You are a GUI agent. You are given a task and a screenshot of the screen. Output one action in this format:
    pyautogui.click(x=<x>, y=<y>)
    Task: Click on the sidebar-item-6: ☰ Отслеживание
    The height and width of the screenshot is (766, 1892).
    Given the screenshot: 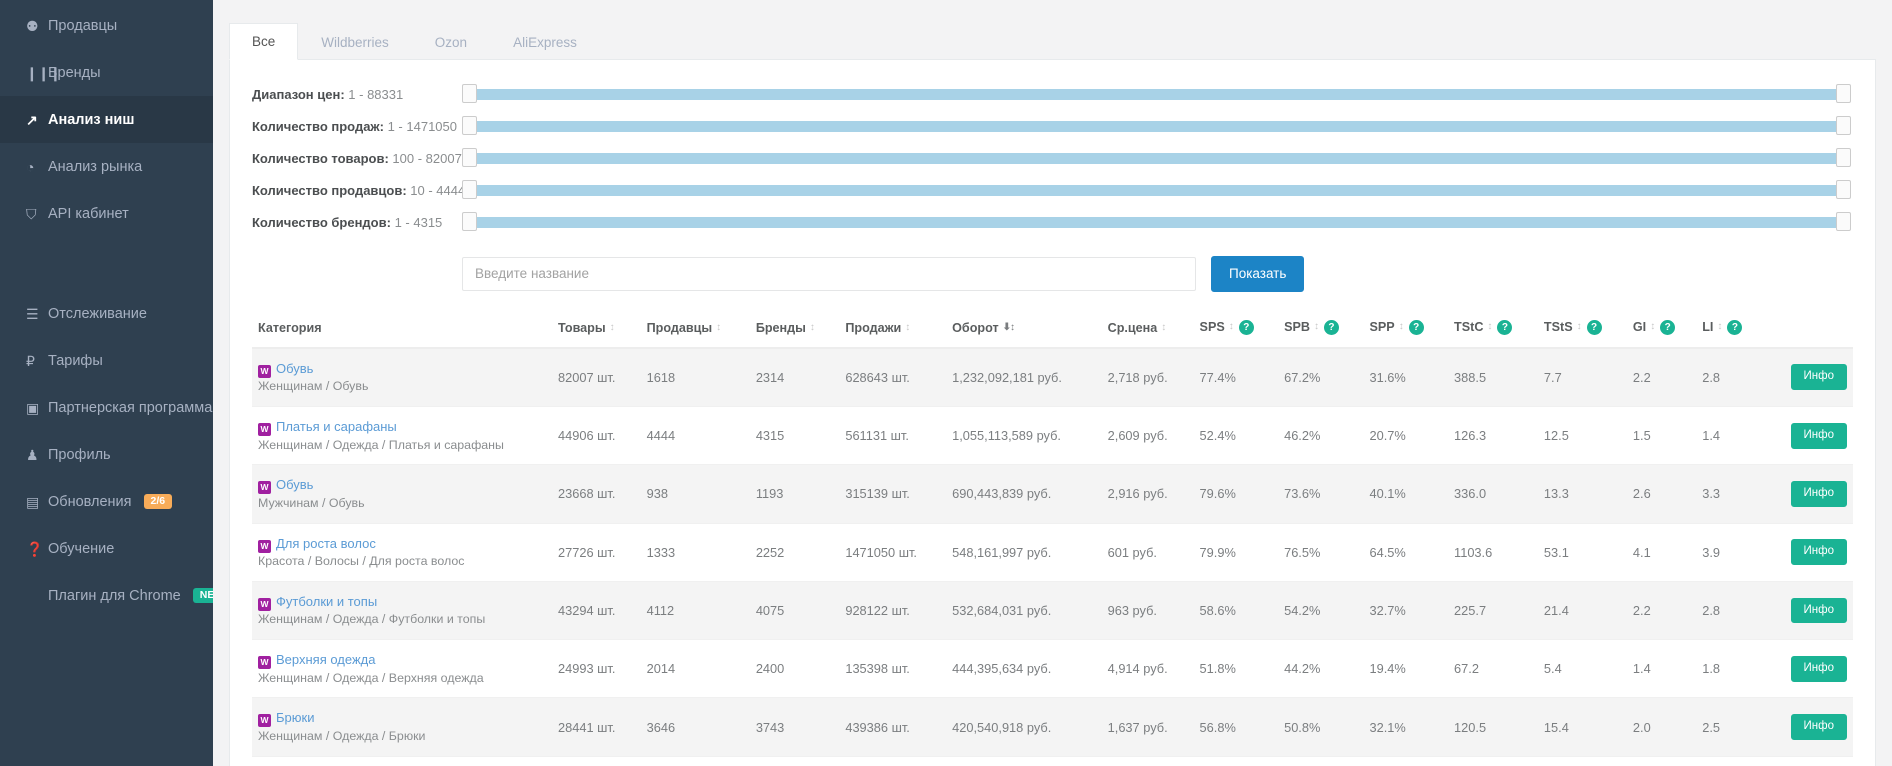 What is the action you would take?
    pyautogui.click(x=106, y=313)
    